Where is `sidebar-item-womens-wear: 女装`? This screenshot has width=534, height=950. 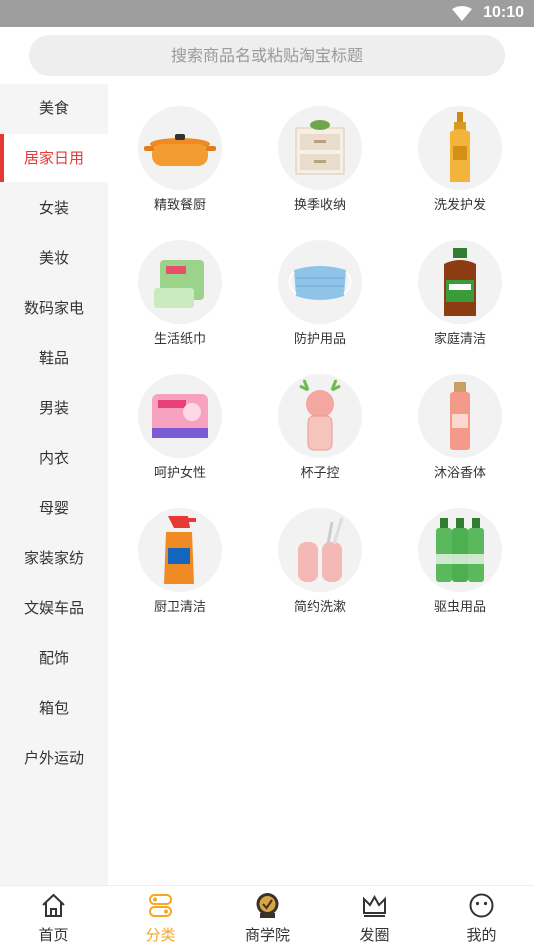 sidebar-item-womens-wear: 女装 is located at coordinates (54, 208).